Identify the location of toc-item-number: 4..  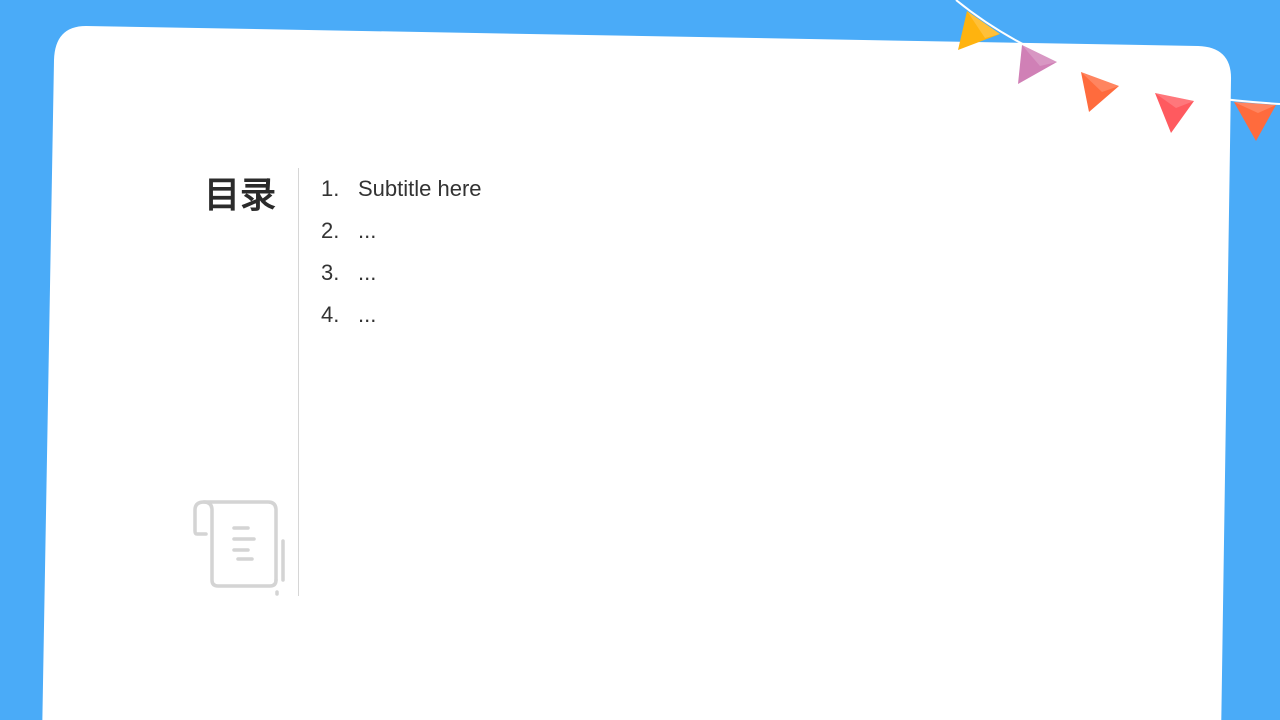
(330, 314).